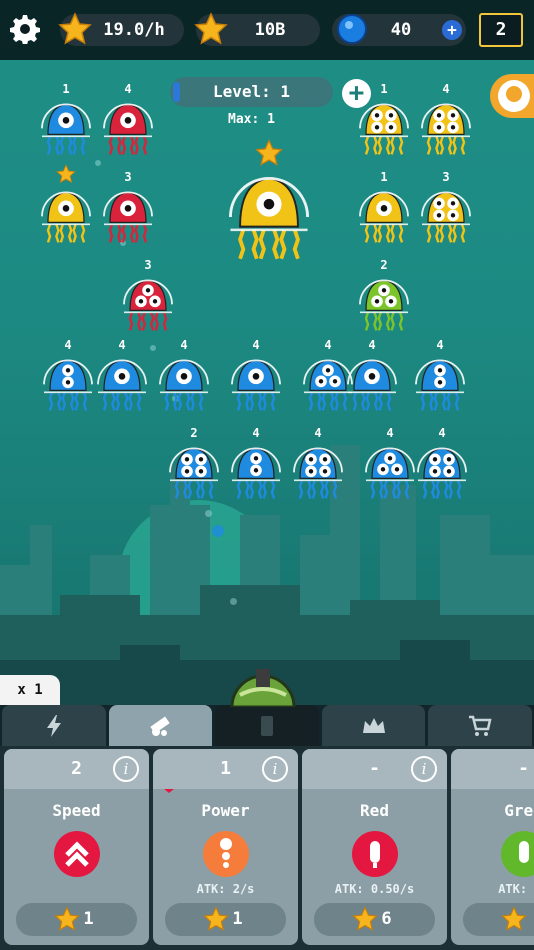 This screenshot has width=534, height=950. I want to click on jelly-blue: 2, so click(194, 464).